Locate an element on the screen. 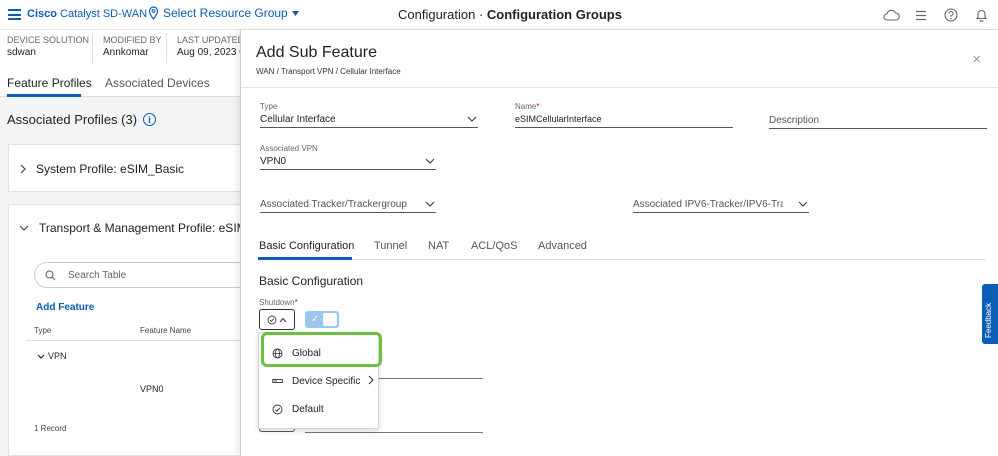 The height and width of the screenshot is (456, 998). hidden-field-underline is located at coordinates (394, 432).